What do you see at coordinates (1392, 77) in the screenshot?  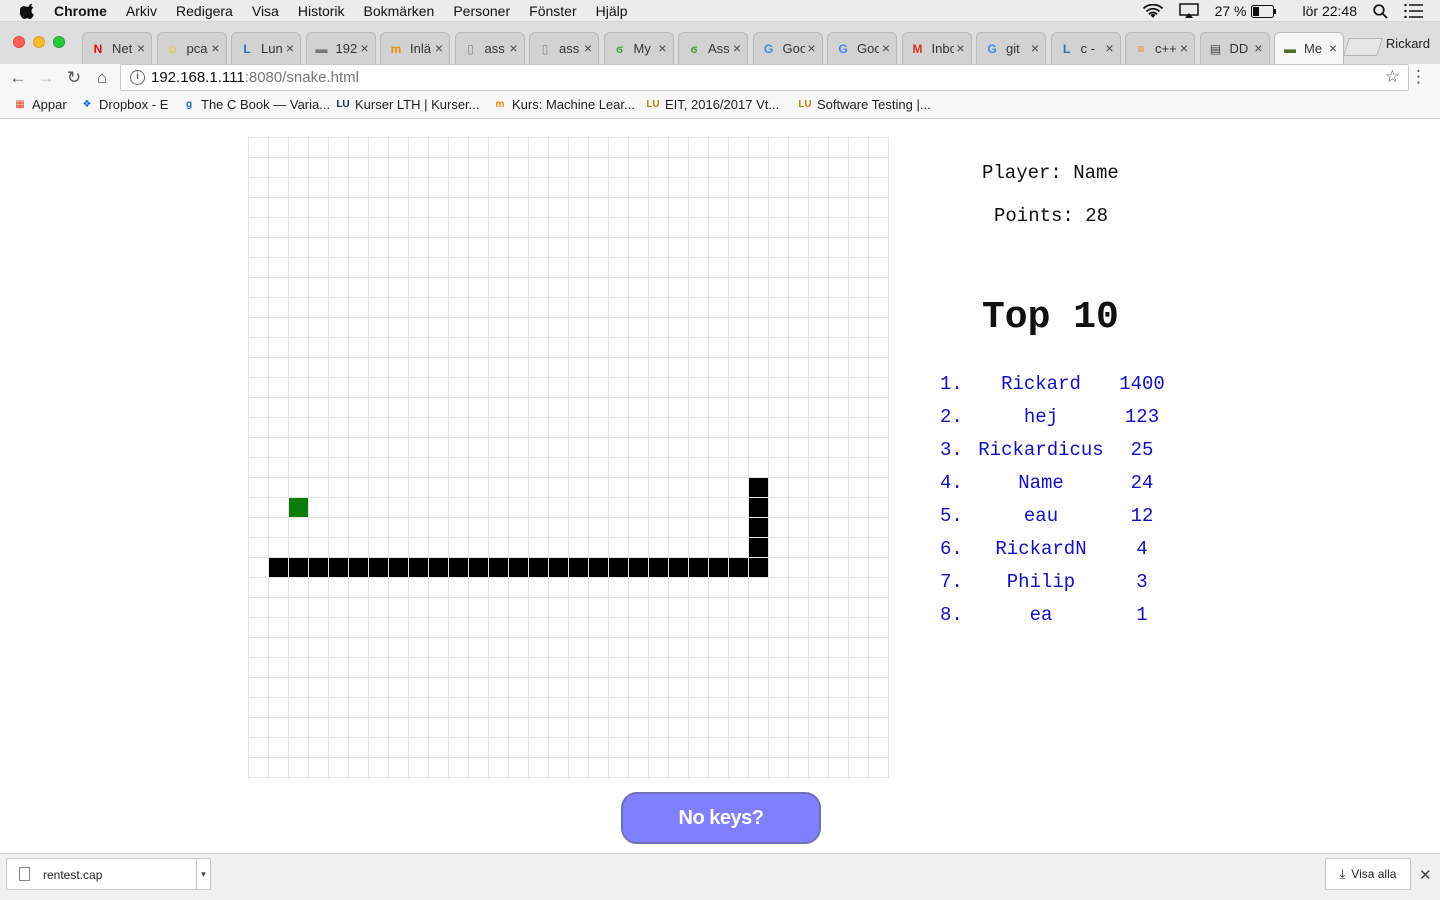 I see `bookmark-star-icon: ☆` at bounding box center [1392, 77].